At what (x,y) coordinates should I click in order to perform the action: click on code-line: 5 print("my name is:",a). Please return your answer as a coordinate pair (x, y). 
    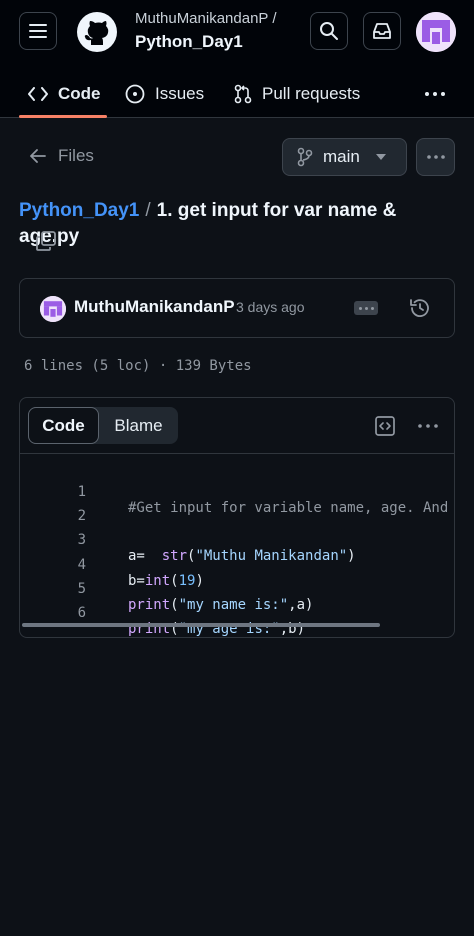
    Looking at the image, I should click on (237, 587).